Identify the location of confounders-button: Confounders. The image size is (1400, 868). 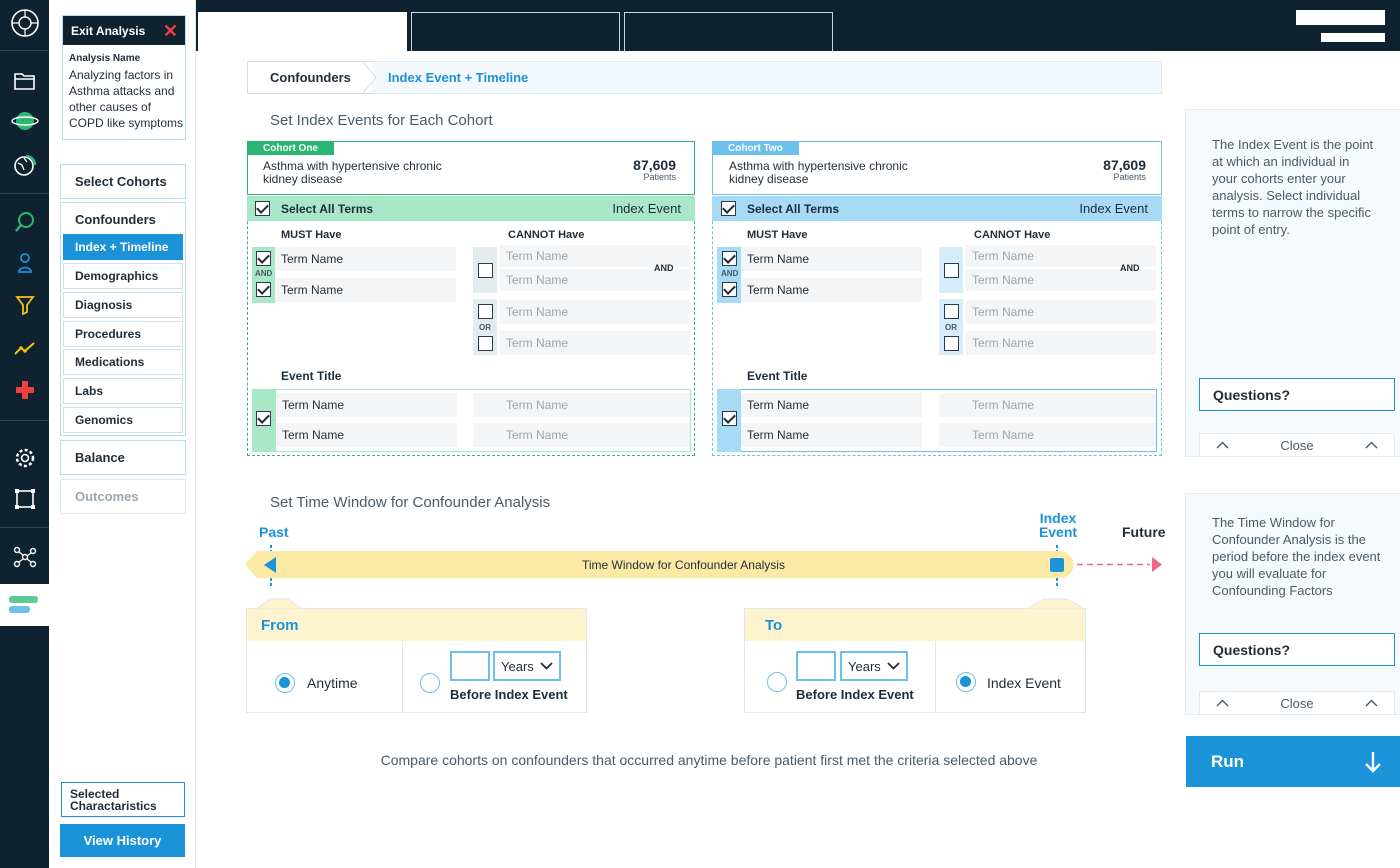
(115, 219).